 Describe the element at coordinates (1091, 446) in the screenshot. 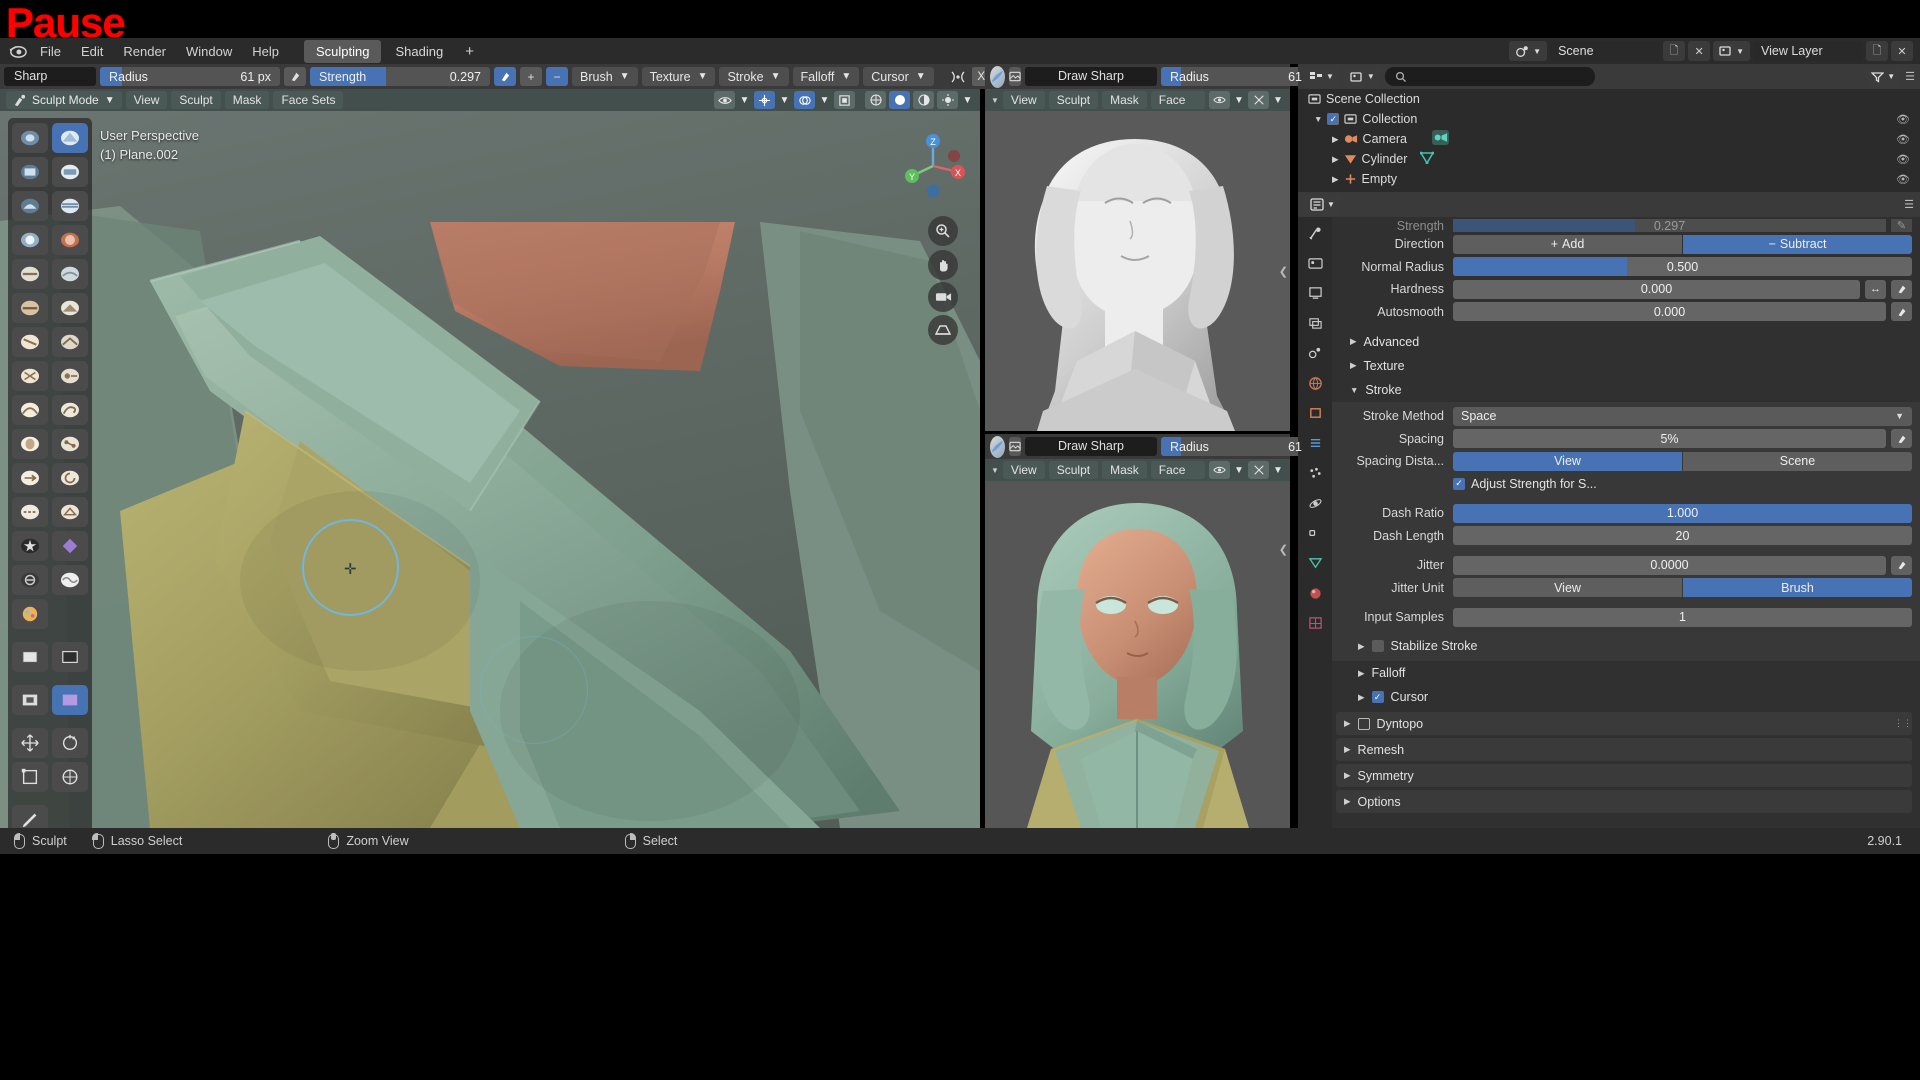

I see `preview-bottom-brush-name: Draw Sharp` at that location.